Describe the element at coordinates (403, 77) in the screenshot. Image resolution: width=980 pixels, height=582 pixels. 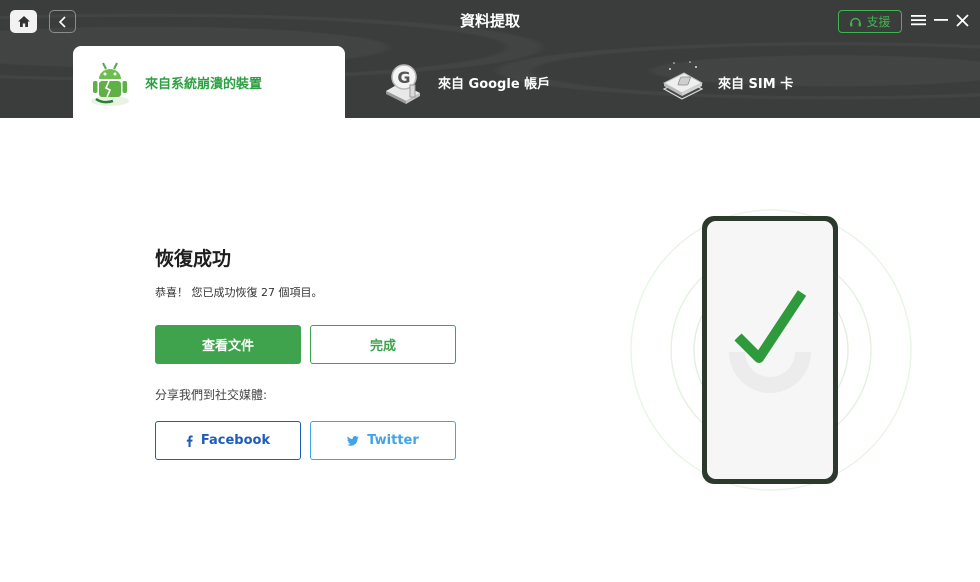
I see `svg-text: G` at that location.